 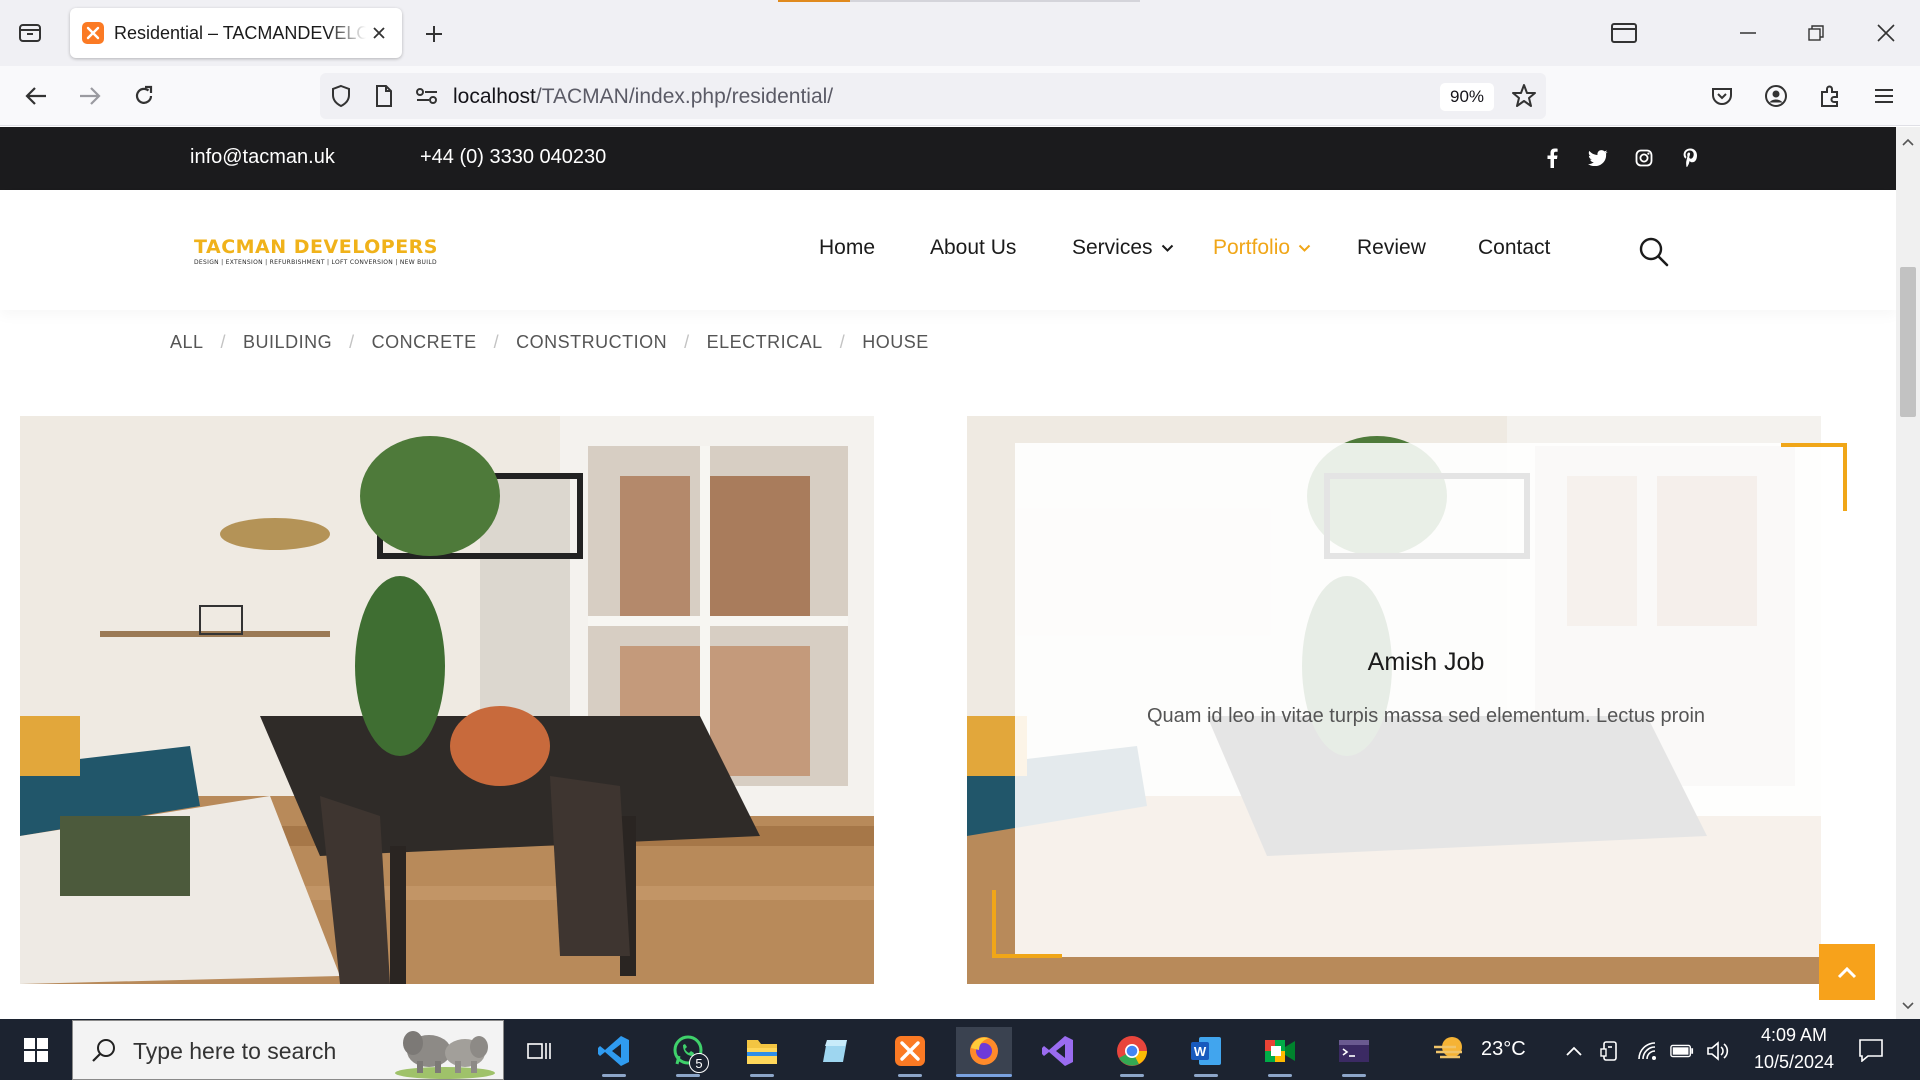 I want to click on scrollbar-thumb, so click(x=1908, y=342).